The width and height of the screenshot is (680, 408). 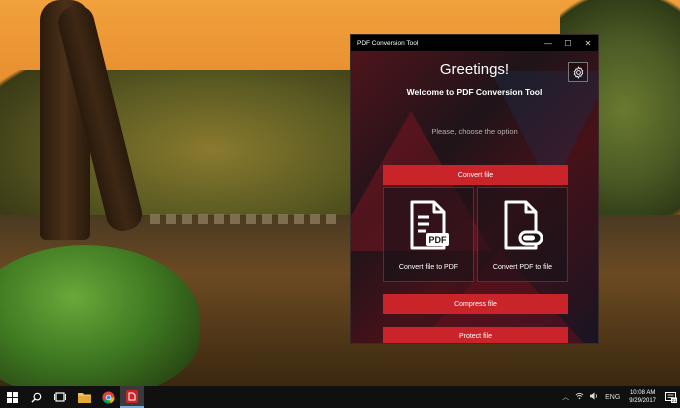 What do you see at coordinates (340, 397) in the screenshot?
I see `taskbar: ︿ ENG 10:08 AM 9/29/2017 21` at bounding box center [340, 397].